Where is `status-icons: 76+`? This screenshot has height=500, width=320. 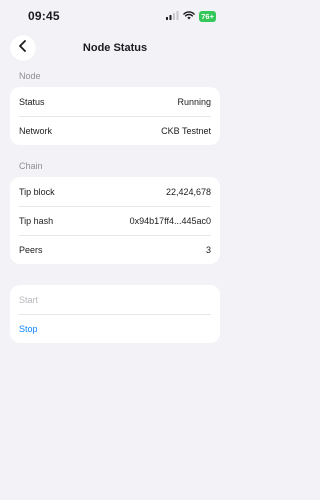
status-icons: 76+ is located at coordinates (191, 16).